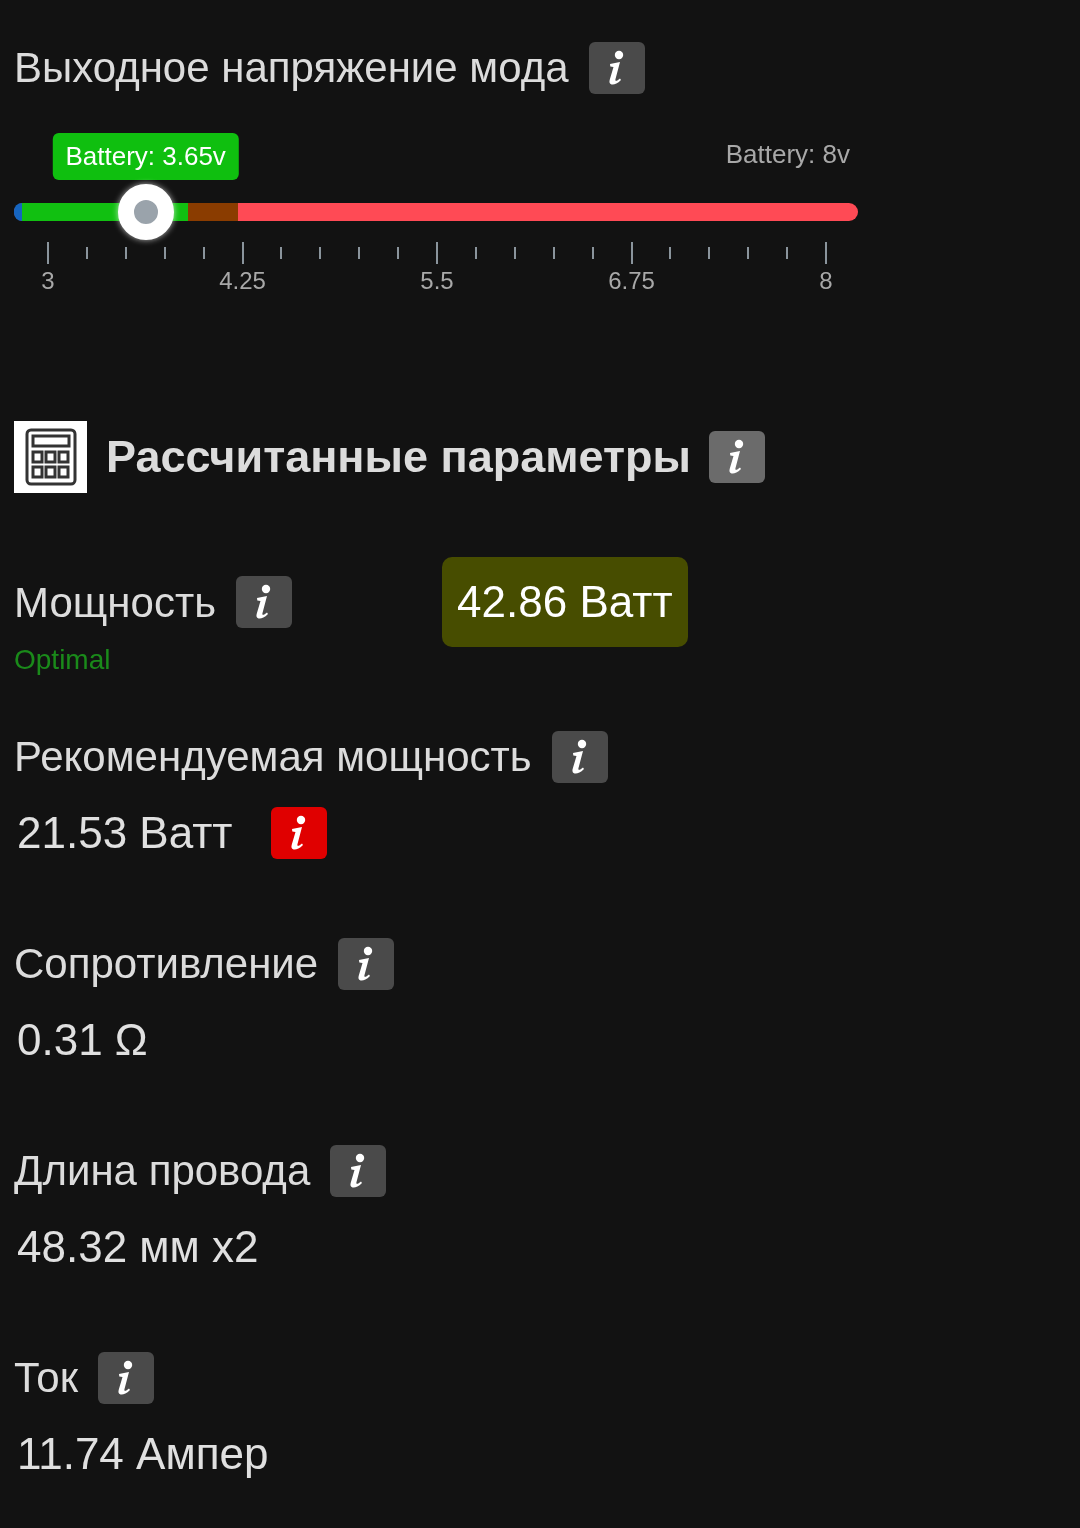 This screenshot has height=1528, width=1080. Describe the element at coordinates (166, 964) in the screenshot. I see `param-label: Сопротивление` at that location.